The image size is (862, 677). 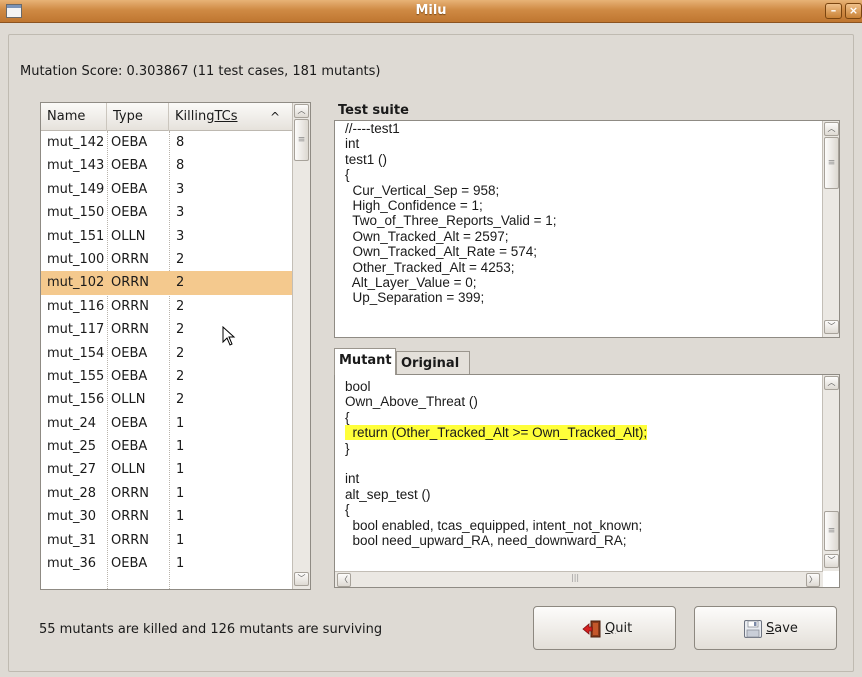 What do you see at coordinates (138, 117) in the screenshot?
I see `column-header-type: Type` at bounding box center [138, 117].